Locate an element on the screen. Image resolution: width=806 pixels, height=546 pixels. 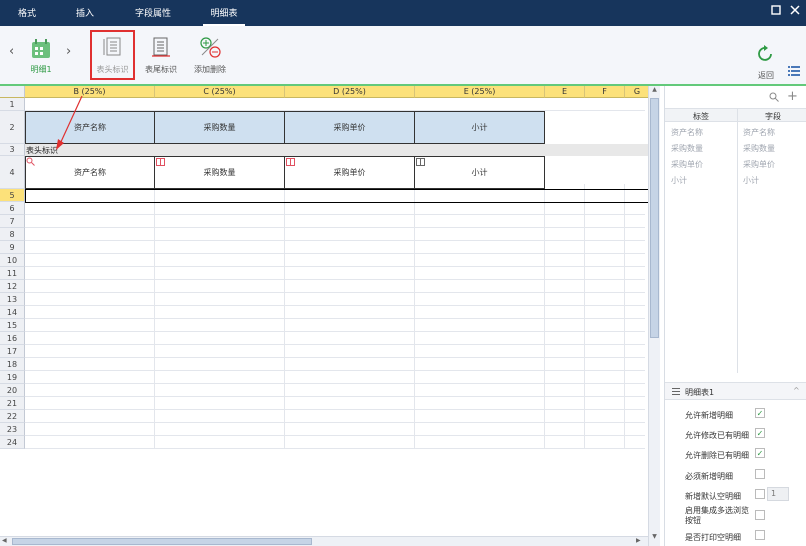
column-header: G is located at coordinates (637, 92).